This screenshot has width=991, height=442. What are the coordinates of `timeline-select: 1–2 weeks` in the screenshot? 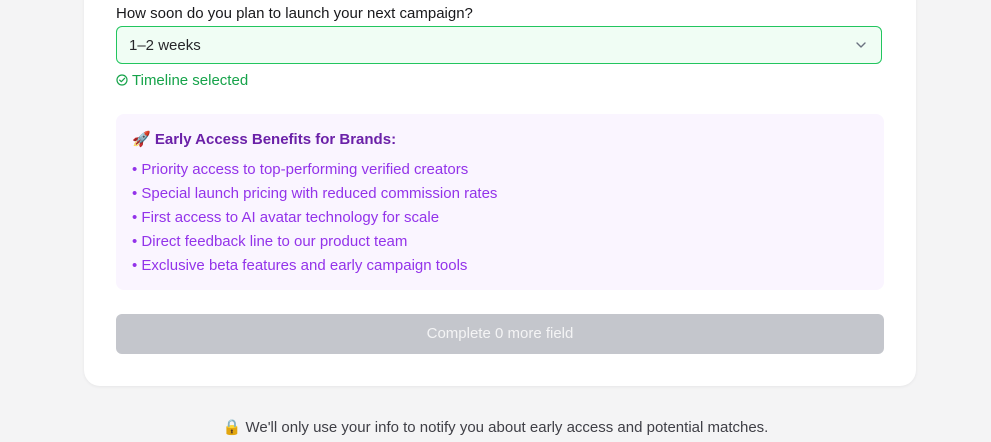 It's located at (499, 45).